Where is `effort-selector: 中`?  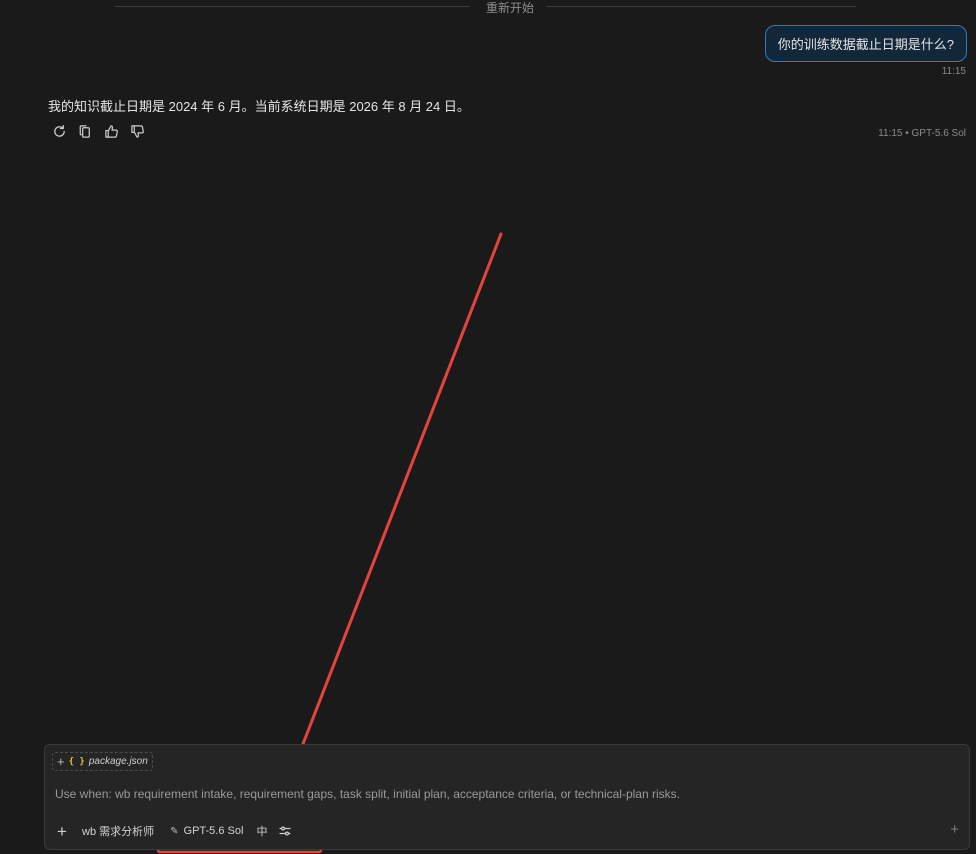 effort-selector: 中 is located at coordinates (261, 831).